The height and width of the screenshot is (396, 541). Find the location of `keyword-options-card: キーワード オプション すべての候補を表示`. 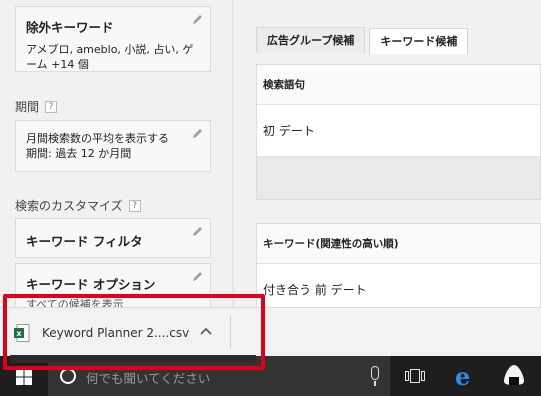

keyword-options-card: キーワード オプション すべての候補を表示 is located at coordinates (113, 287).